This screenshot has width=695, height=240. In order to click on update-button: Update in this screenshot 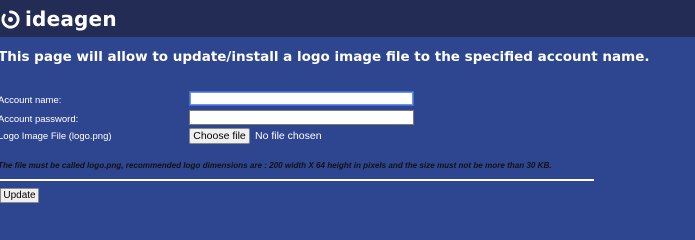, I will do `click(19, 195)`.